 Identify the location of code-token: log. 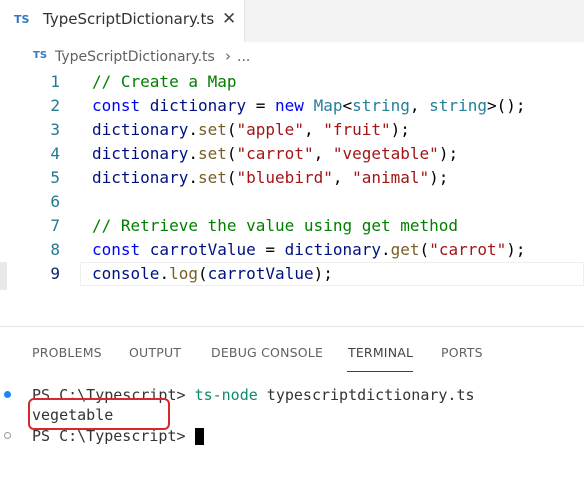
(183, 273).